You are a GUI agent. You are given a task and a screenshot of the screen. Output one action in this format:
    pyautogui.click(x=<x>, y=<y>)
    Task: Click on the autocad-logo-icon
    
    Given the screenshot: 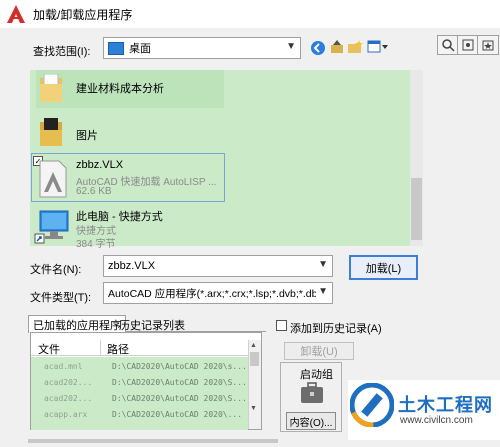 What is the action you would take?
    pyautogui.click(x=16, y=14)
    